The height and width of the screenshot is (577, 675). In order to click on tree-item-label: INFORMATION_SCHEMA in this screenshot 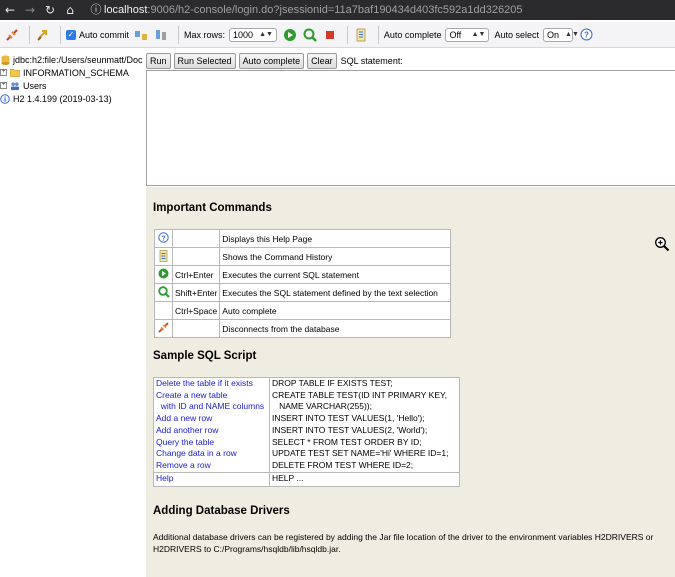, I will do `click(76, 72)`.